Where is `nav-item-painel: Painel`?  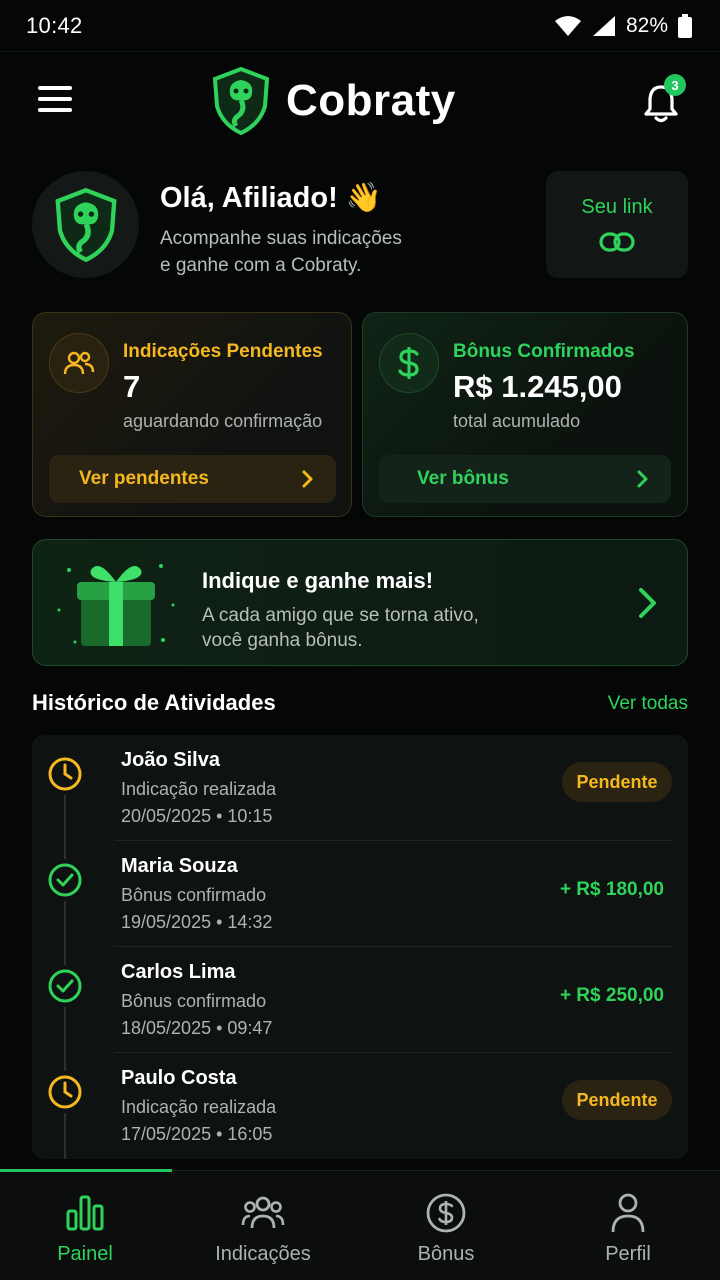 nav-item-painel: Painel is located at coordinates (87, 1225).